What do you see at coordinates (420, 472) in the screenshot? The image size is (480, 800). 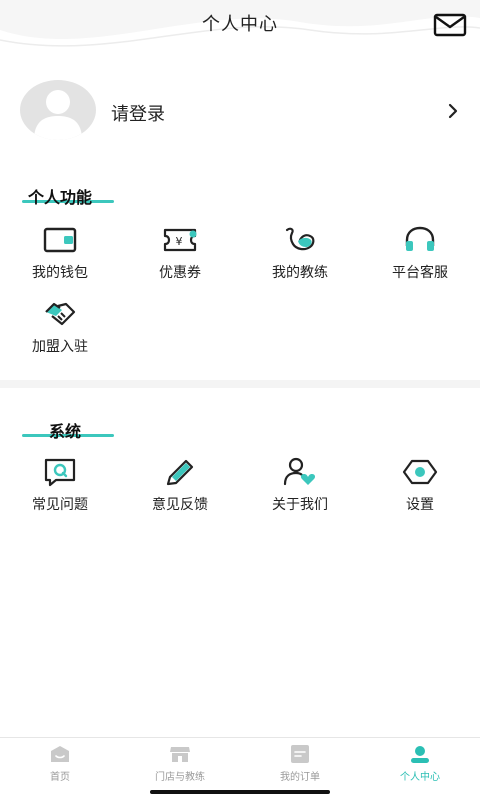 I see `settings-hex-icon` at bounding box center [420, 472].